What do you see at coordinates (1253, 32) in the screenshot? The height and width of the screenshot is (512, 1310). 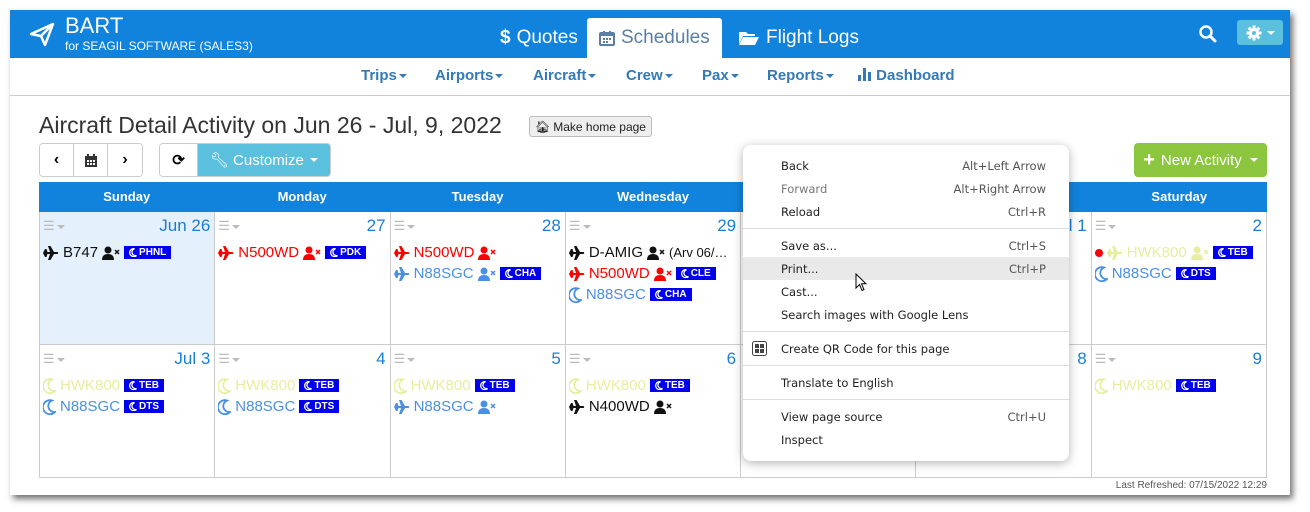 I see `gear-icon` at bounding box center [1253, 32].